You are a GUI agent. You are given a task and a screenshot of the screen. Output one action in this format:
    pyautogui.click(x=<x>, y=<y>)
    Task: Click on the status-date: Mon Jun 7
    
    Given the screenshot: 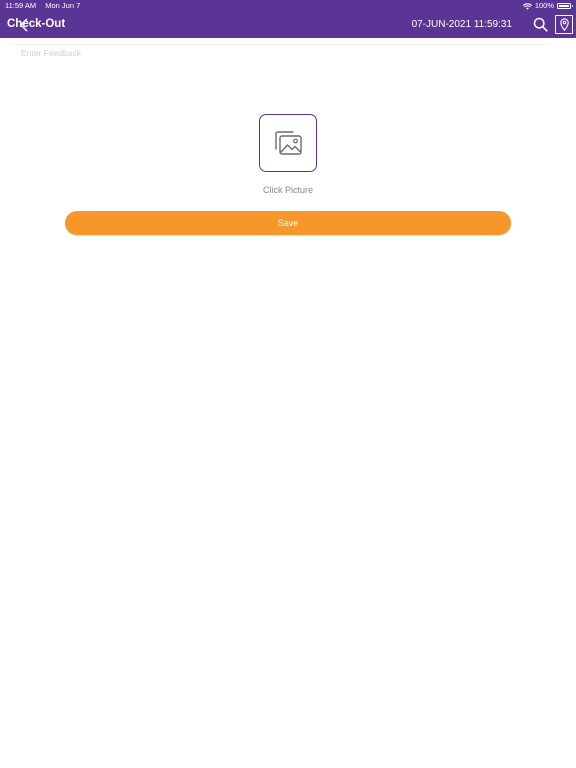 What is the action you would take?
    pyautogui.click(x=63, y=5)
    